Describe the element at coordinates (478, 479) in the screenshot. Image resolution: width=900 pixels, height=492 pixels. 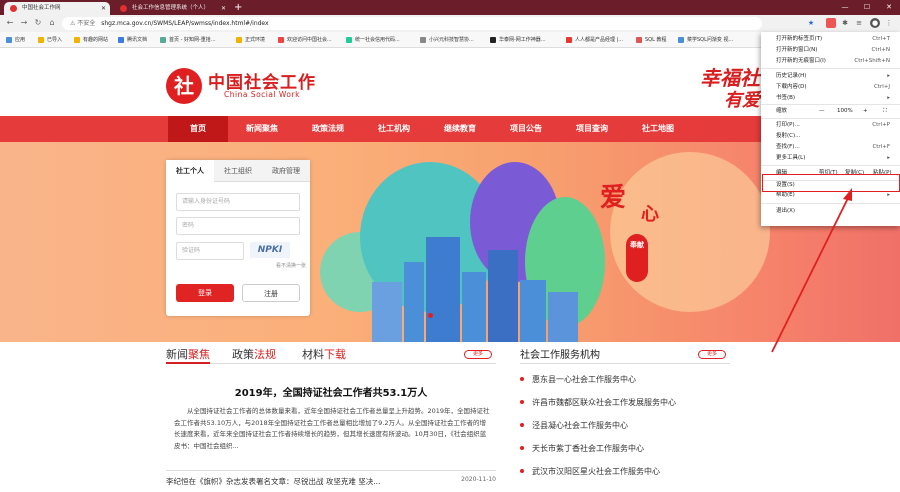
I see `news-item-date: 2020-11-10` at that location.